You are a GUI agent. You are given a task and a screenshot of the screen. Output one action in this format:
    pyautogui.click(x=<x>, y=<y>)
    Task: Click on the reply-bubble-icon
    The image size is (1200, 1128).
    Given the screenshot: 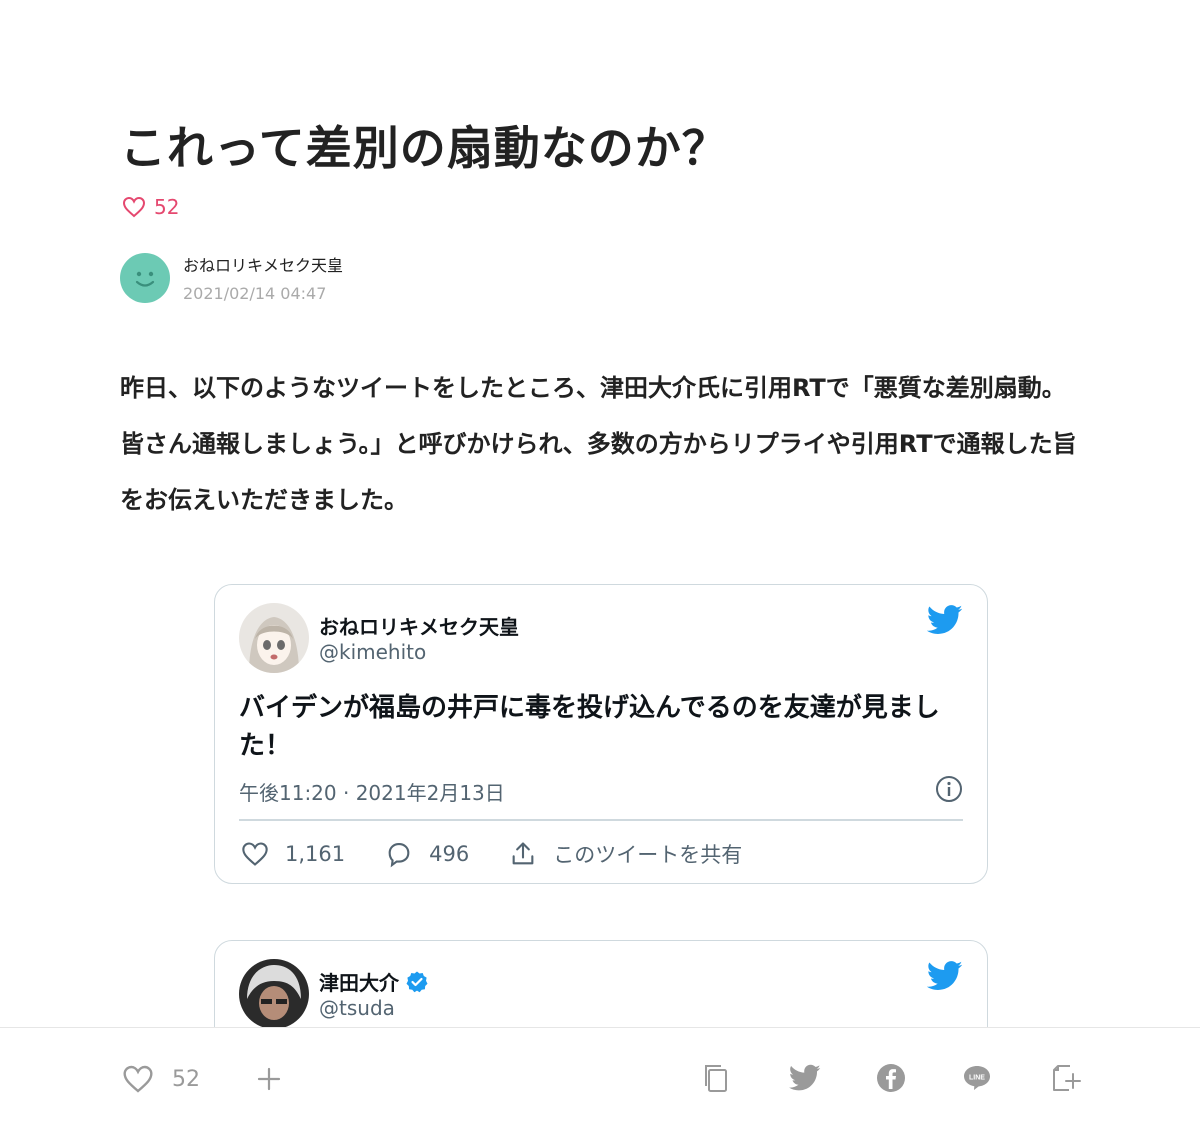 What is the action you would take?
    pyautogui.click(x=399, y=855)
    